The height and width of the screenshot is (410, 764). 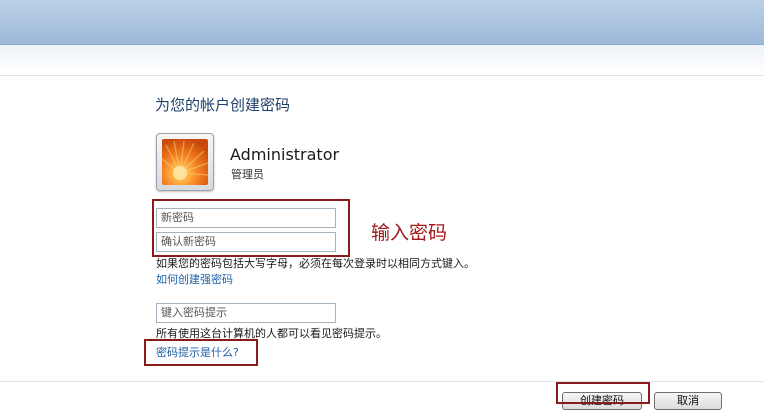 I want to click on user-name: Administrator, so click(x=285, y=154).